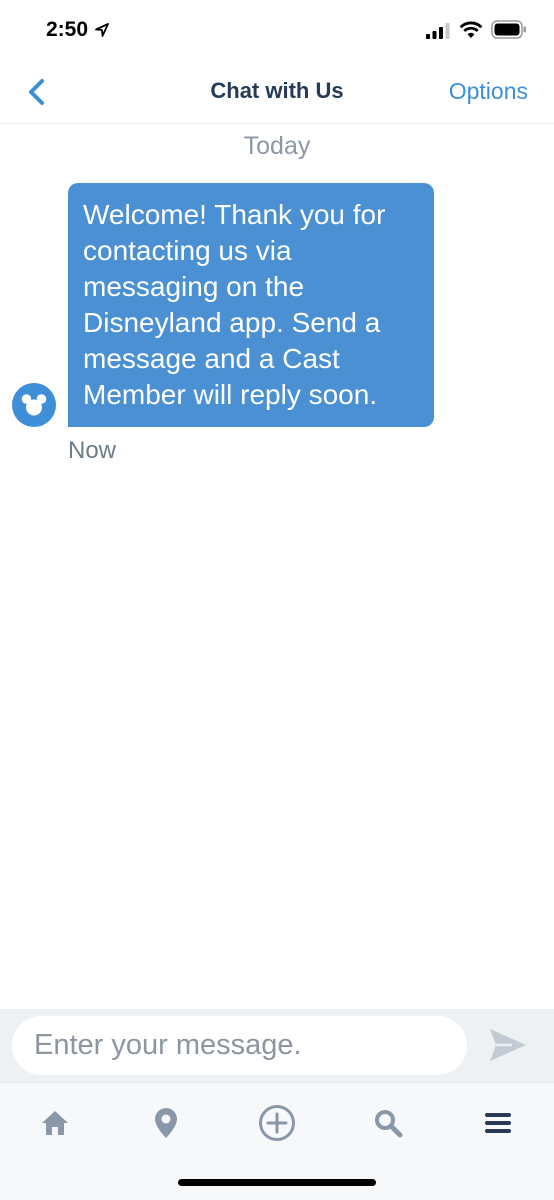 The height and width of the screenshot is (1200, 554). Describe the element at coordinates (277, 146) in the screenshot. I see `date-divider: Today` at that location.